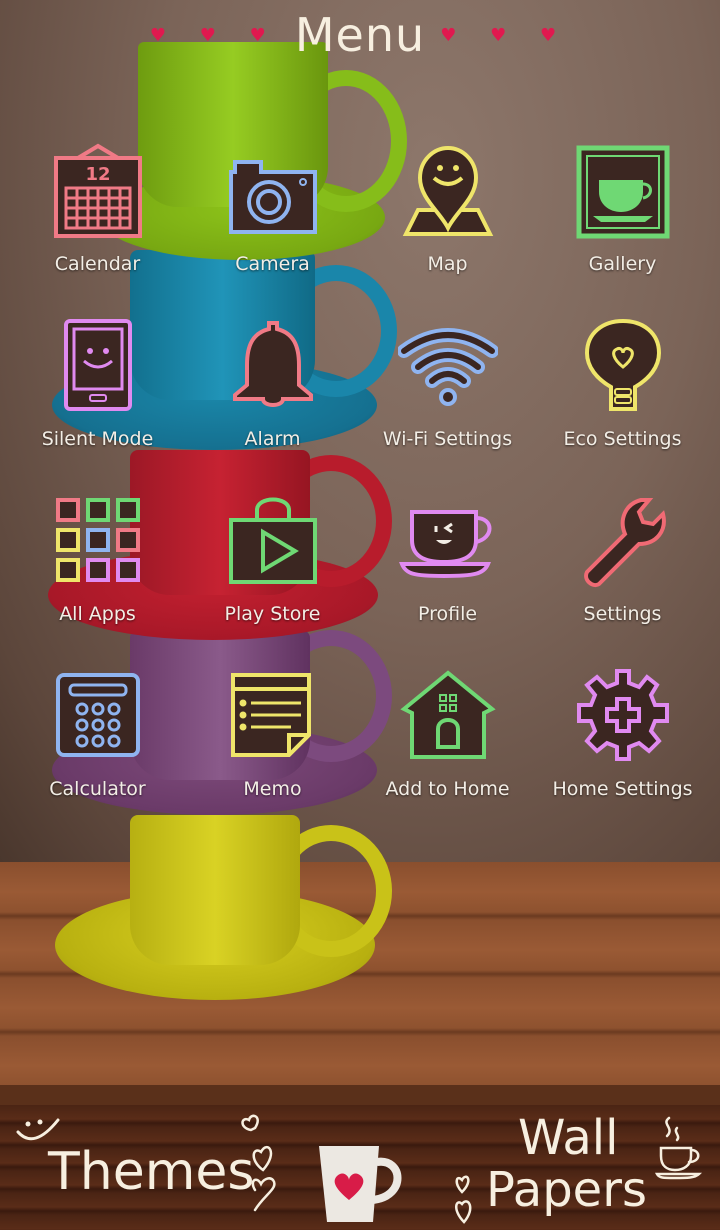  I want to click on menu-item-label: Settings, so click(622, 614).